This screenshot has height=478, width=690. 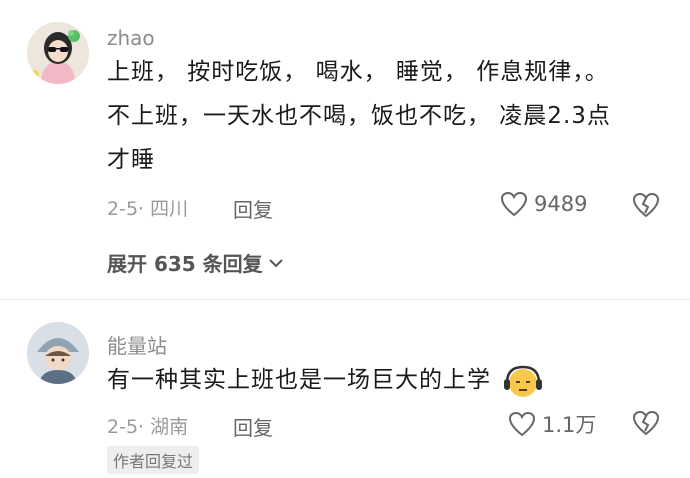 I want to click on sleepy-face-with-headphones-emoji-icon, so click(x=523, y=381).